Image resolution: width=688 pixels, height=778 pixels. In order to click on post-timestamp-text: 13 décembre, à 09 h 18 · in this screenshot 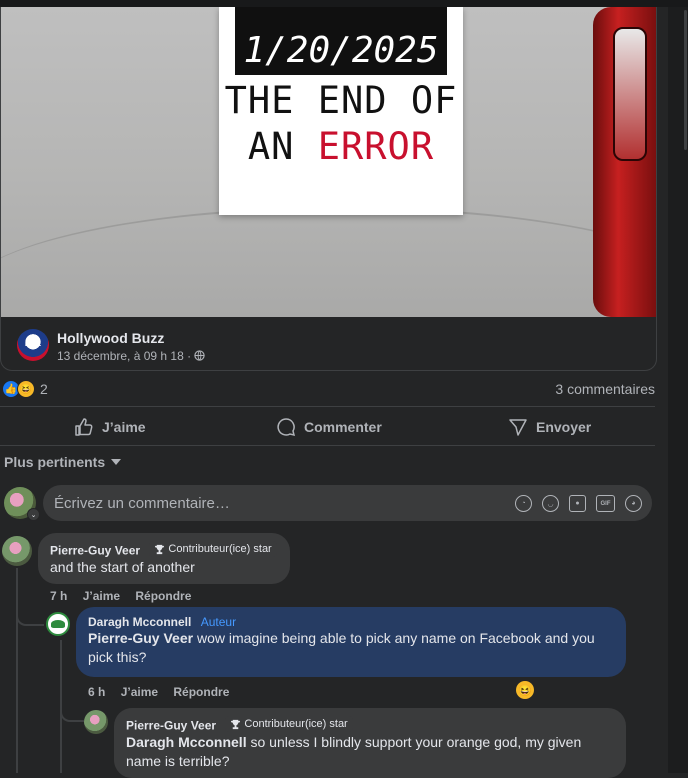, I will do `click(124, 356)`.